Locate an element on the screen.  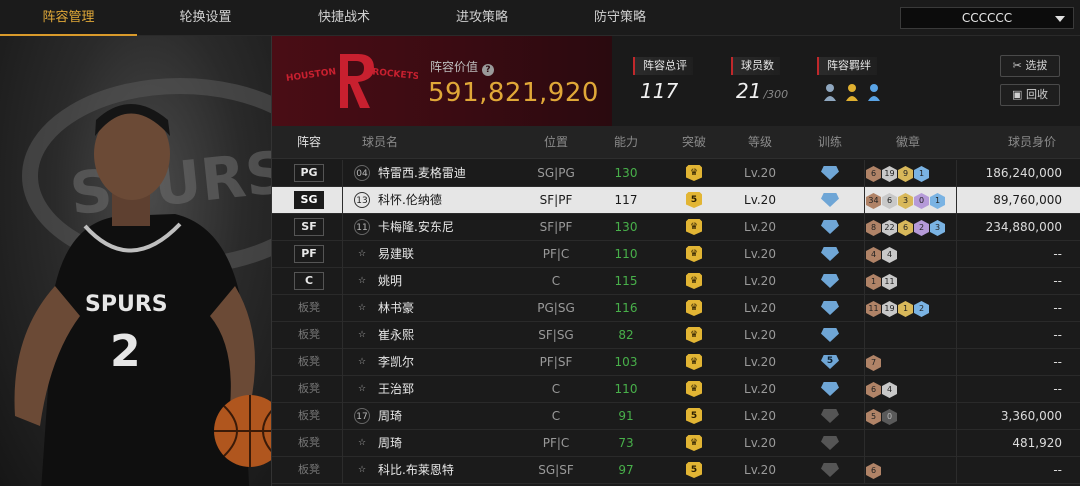
badge-icon: 6 is located at coordinates (905, 228).